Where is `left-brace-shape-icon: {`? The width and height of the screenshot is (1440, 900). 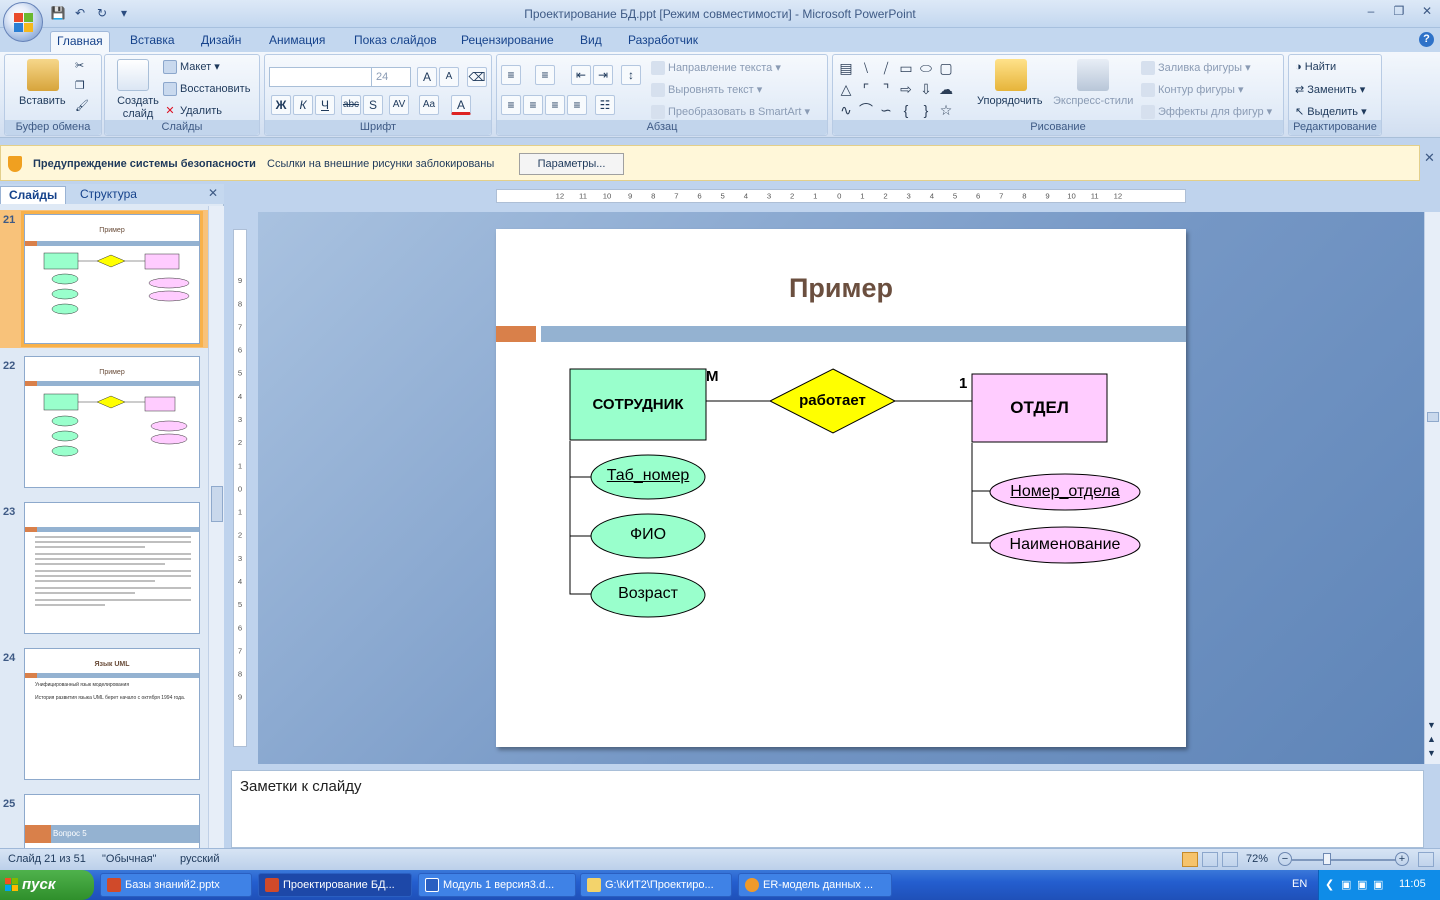 left-brace-shape-icon: { is located at coordinates (906, 110).